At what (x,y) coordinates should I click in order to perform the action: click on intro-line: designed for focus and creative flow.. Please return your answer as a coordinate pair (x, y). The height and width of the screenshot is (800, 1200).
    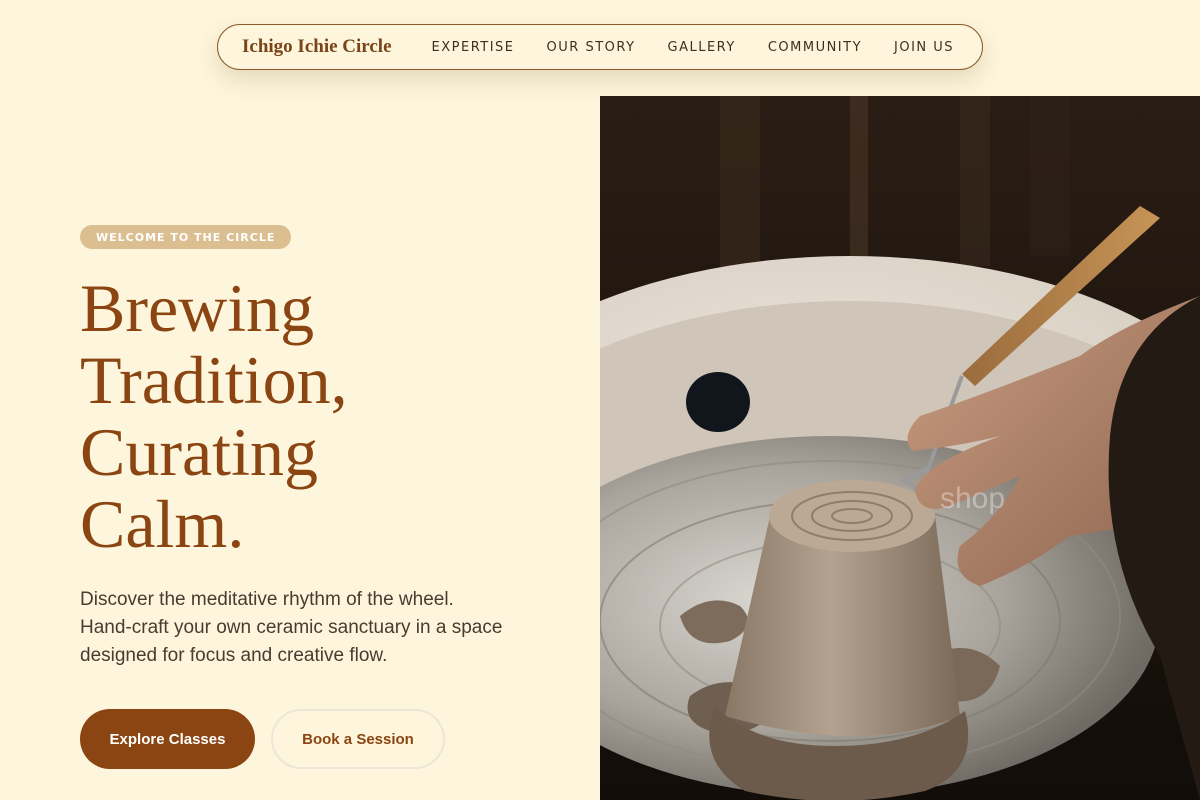
    Looking at the image, I should click on (234, 655).